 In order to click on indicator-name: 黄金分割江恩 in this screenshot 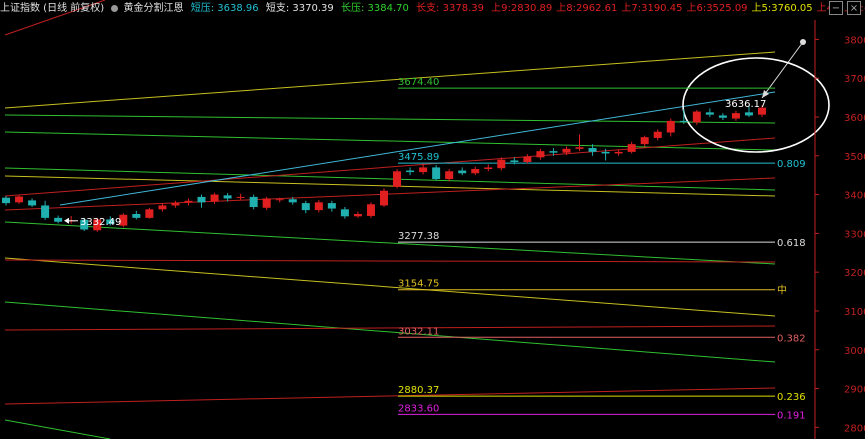, I will do `click(154, 8)`.